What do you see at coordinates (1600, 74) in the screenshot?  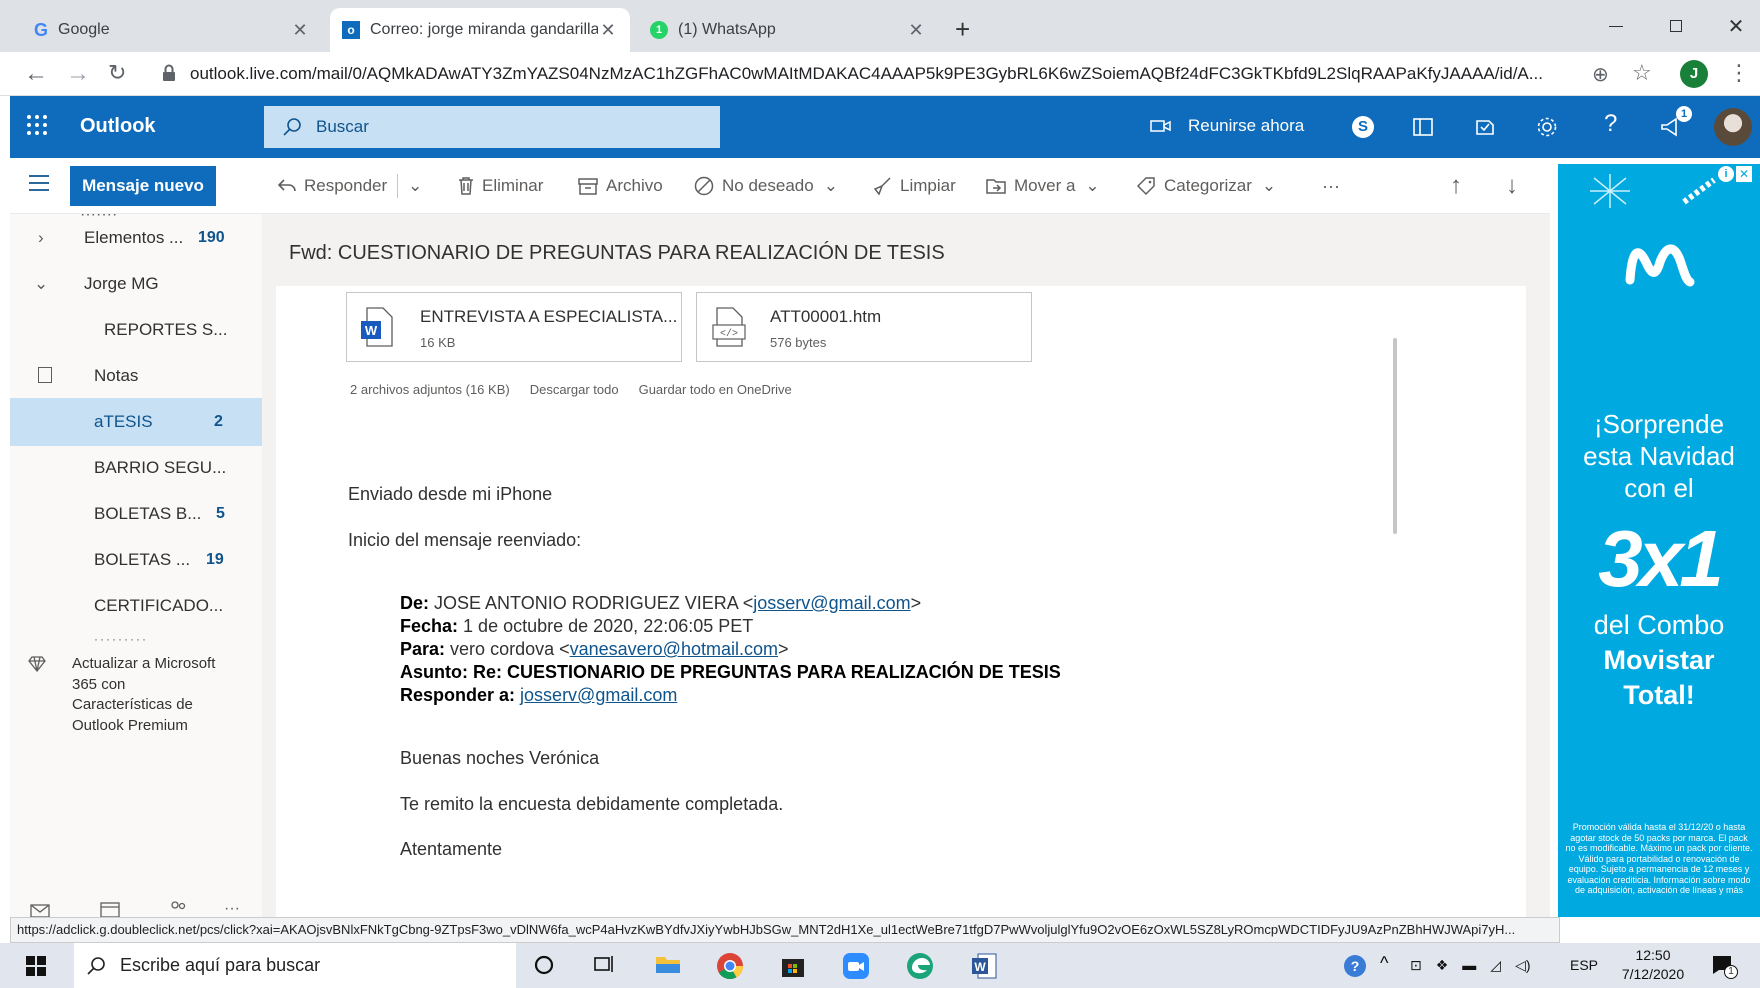 I see `install-app-icon: ⊕` at bounding box center [1600, 74].